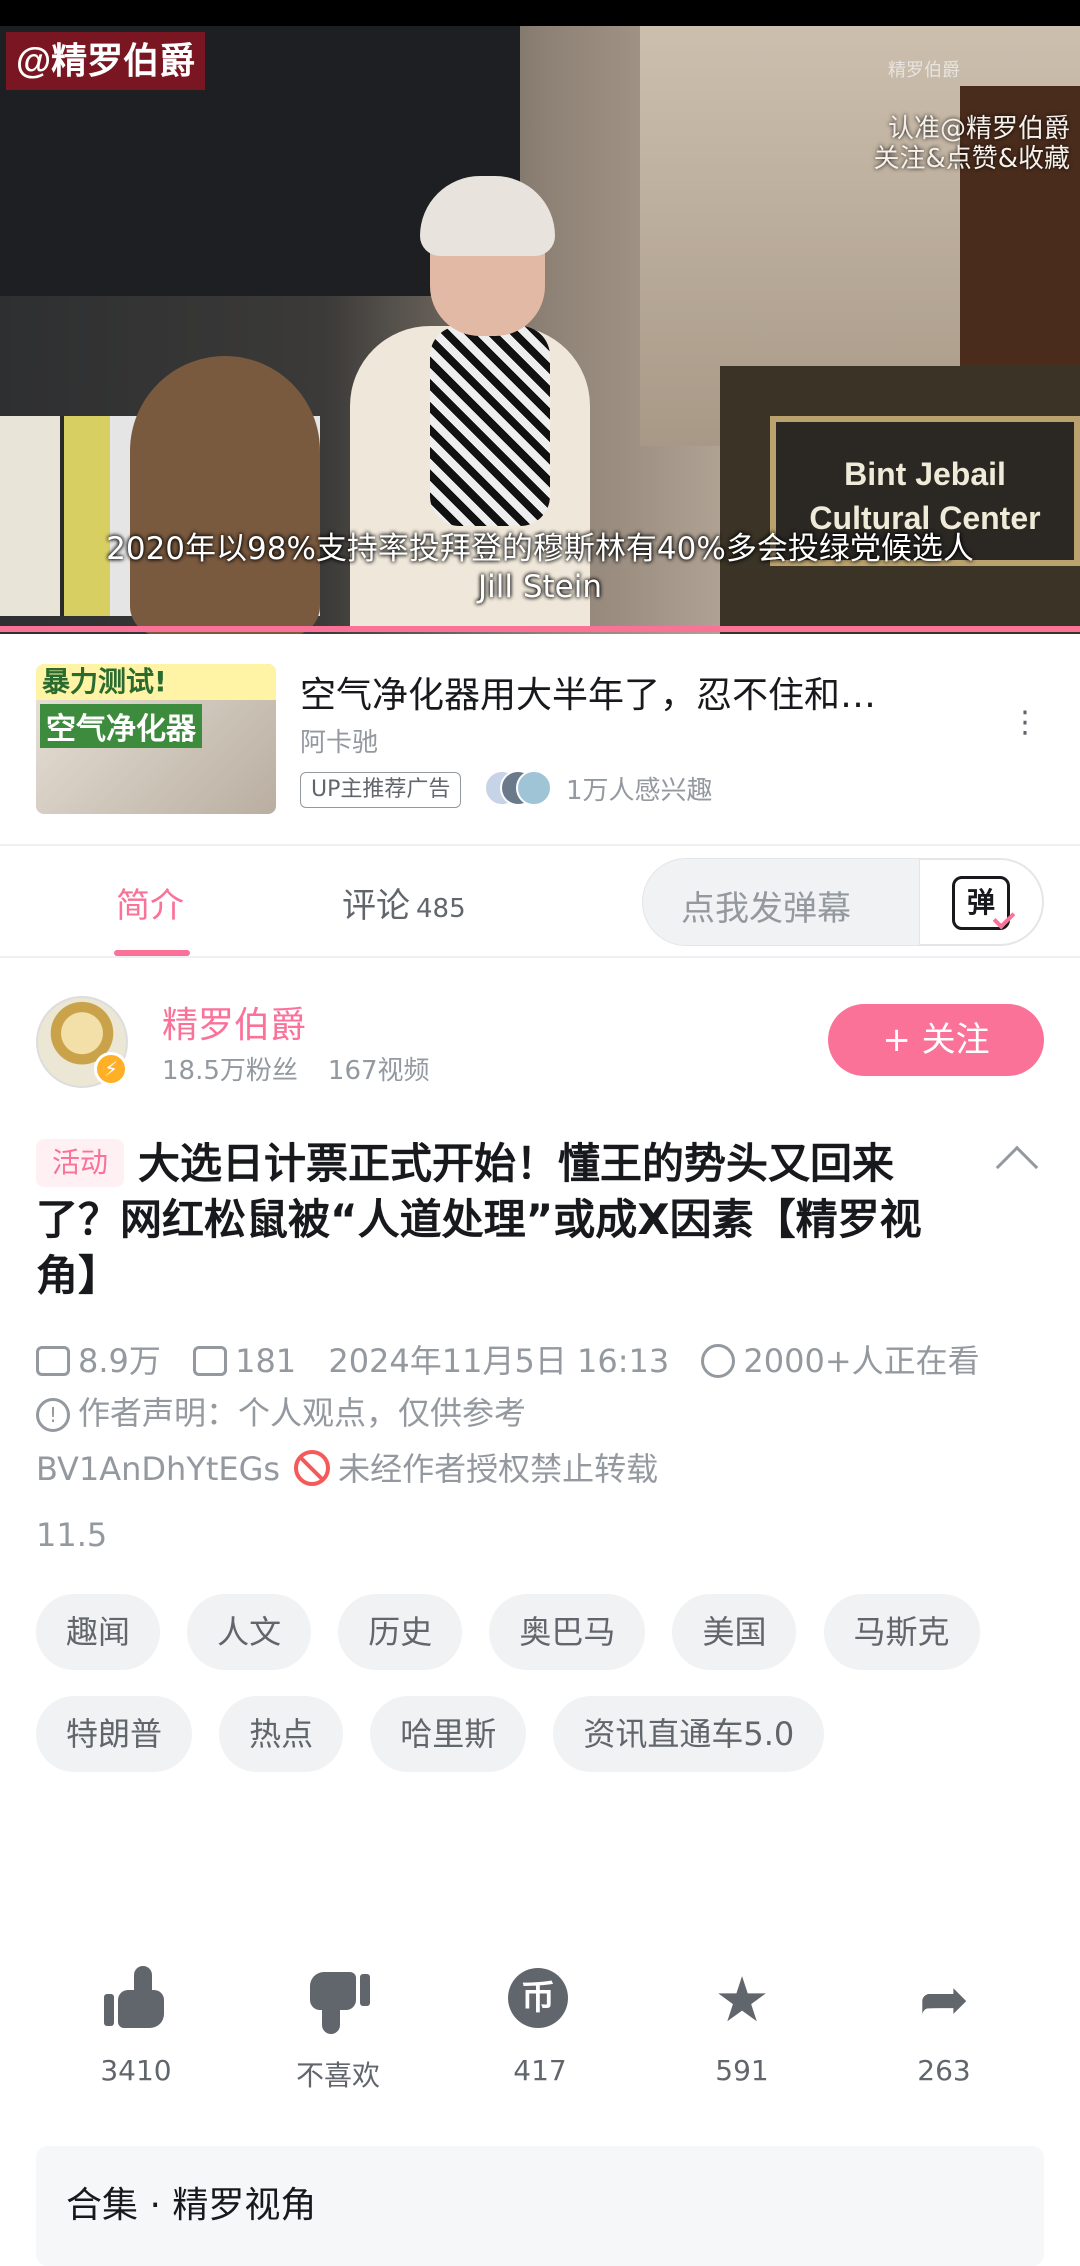 Image resolution: width=1080 pixels, height=2266 pixels. I want to click on author-declaration: ! 作者声明：个人观点，仅供参考, so click(281, 1411).